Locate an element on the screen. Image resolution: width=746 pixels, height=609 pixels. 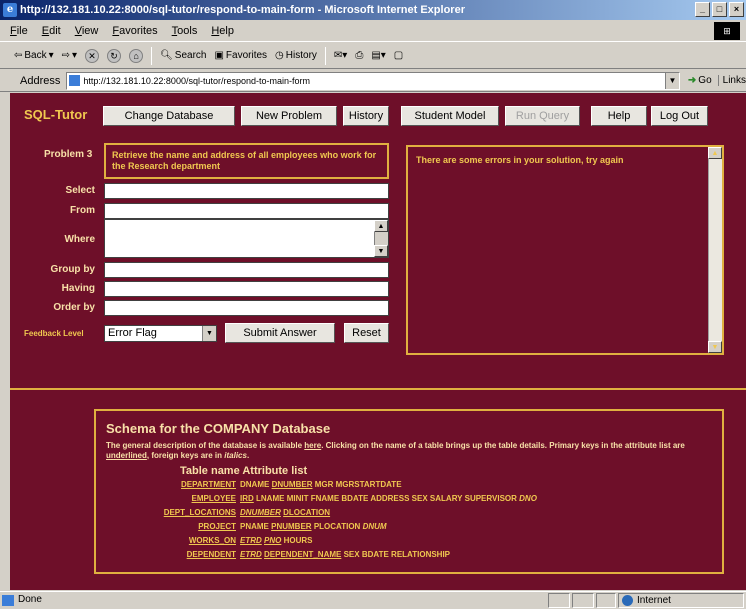
menu-view: View is located at coordinates (87, 31).